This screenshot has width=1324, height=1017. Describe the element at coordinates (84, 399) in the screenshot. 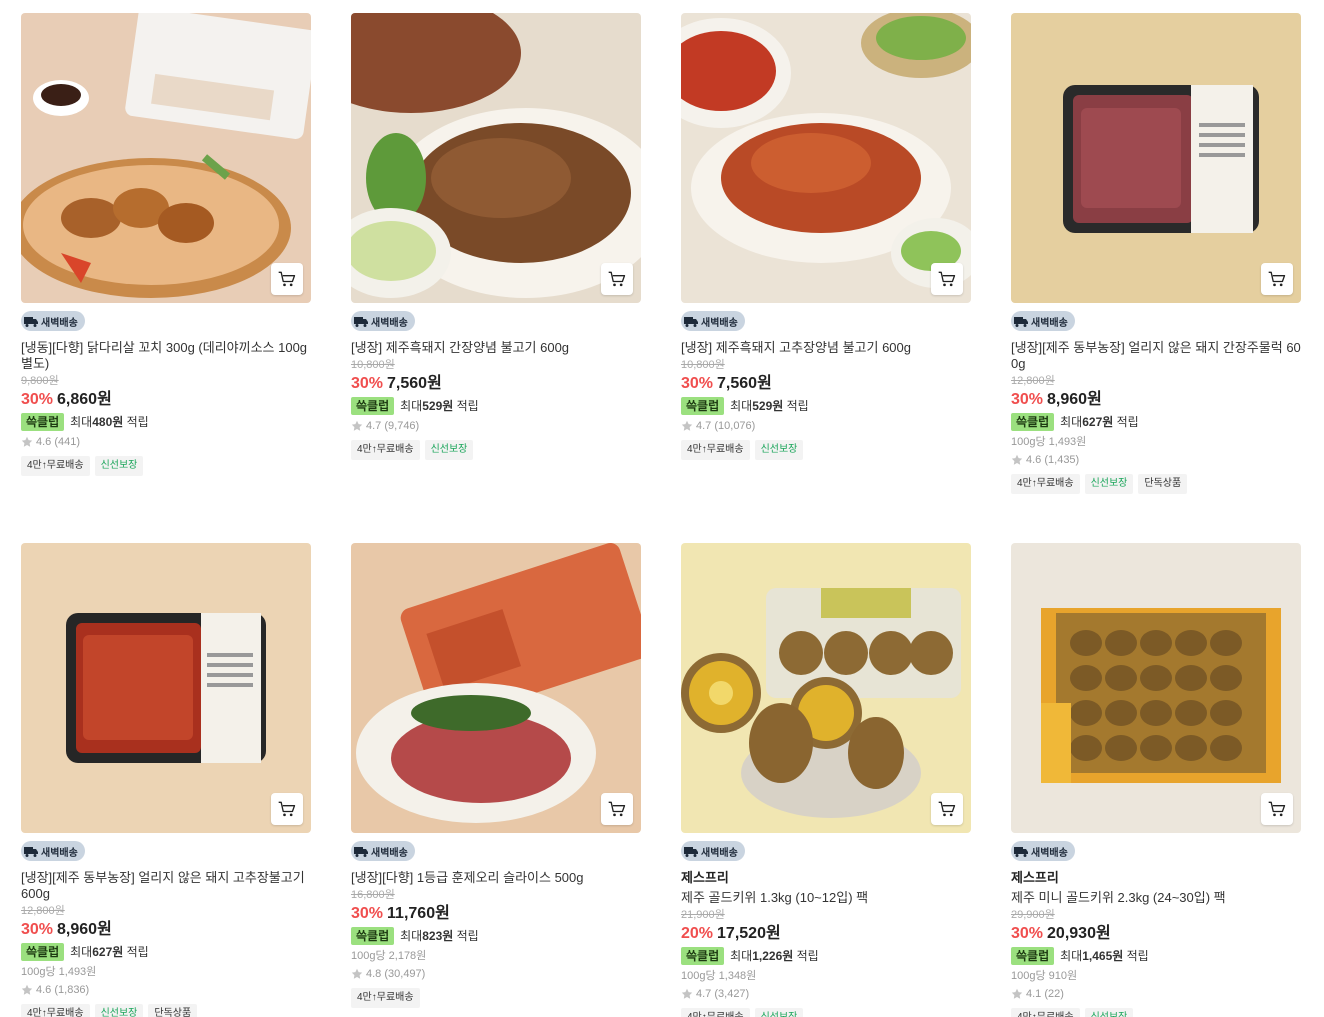

I see `sale-price: 6,860원` at that location.